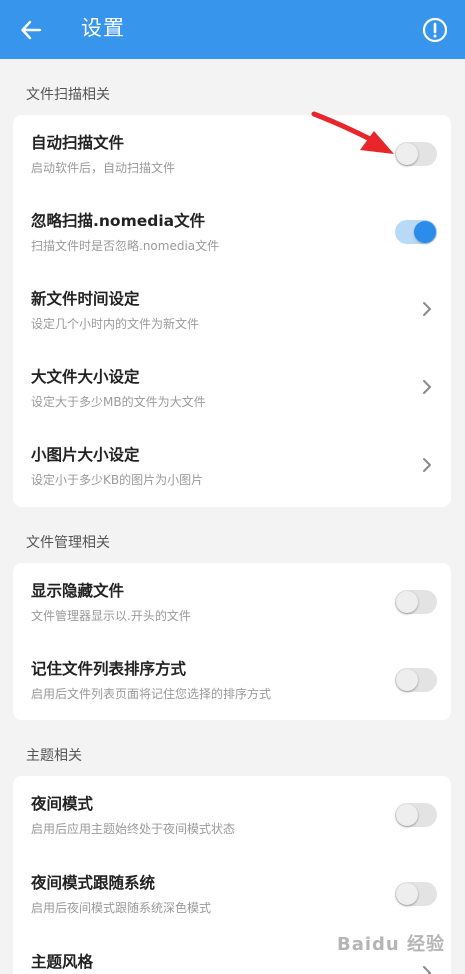 This screenshot has height=974, width=465. I want to click on app-header: 设置, so click(232, 29).